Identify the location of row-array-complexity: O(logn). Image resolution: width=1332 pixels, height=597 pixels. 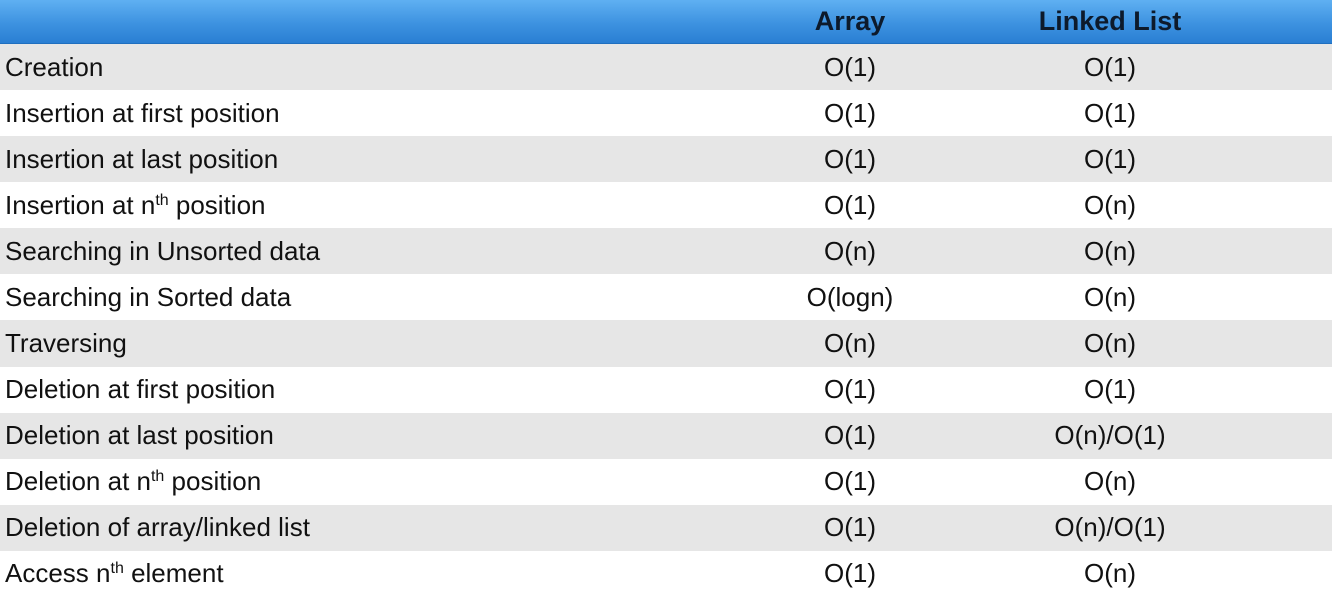
(850, 296).